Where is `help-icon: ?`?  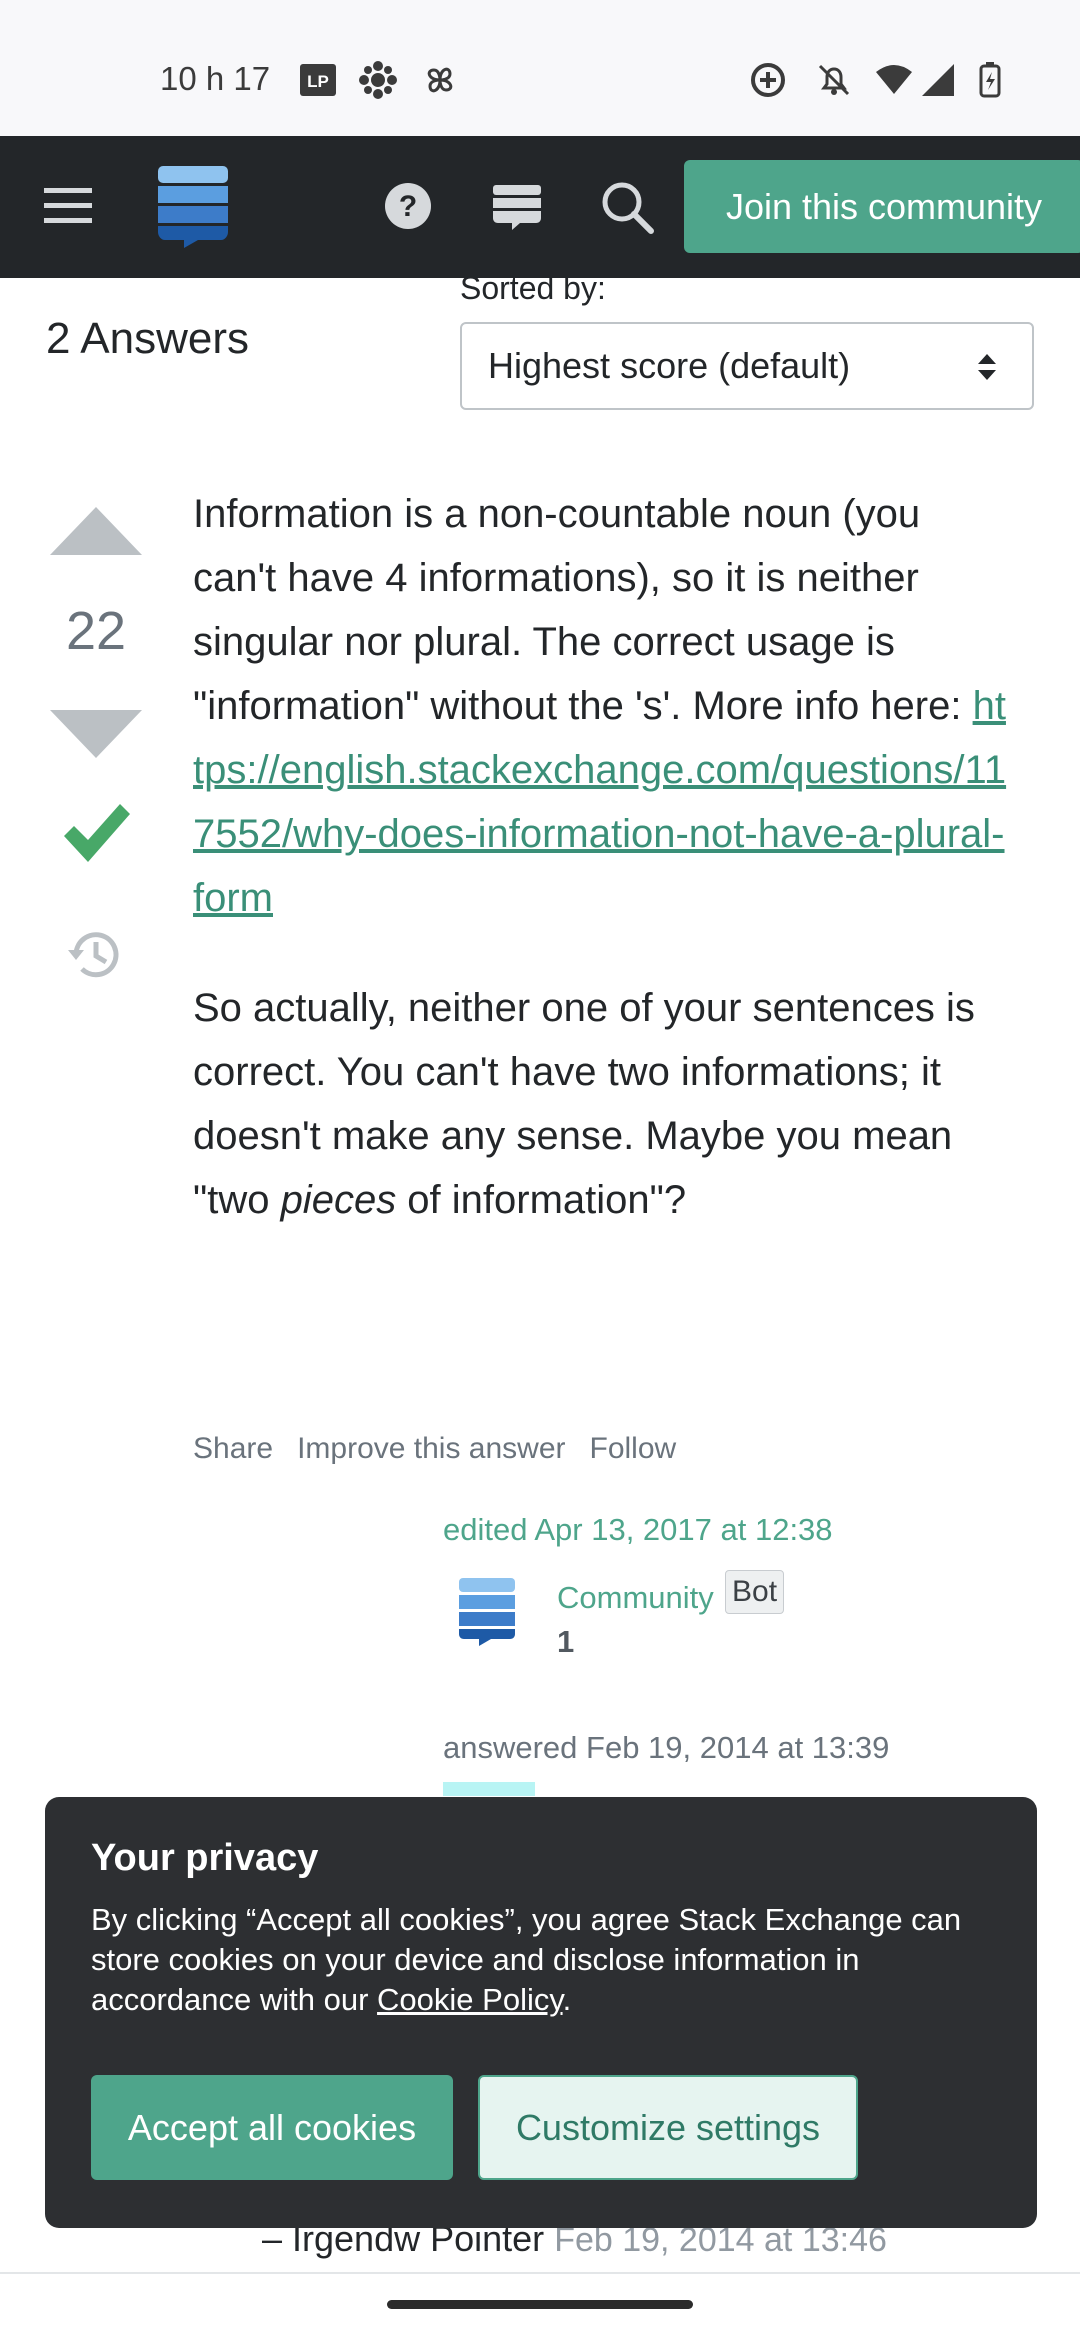
help-icon: ? is located at coordinates (408, 206).